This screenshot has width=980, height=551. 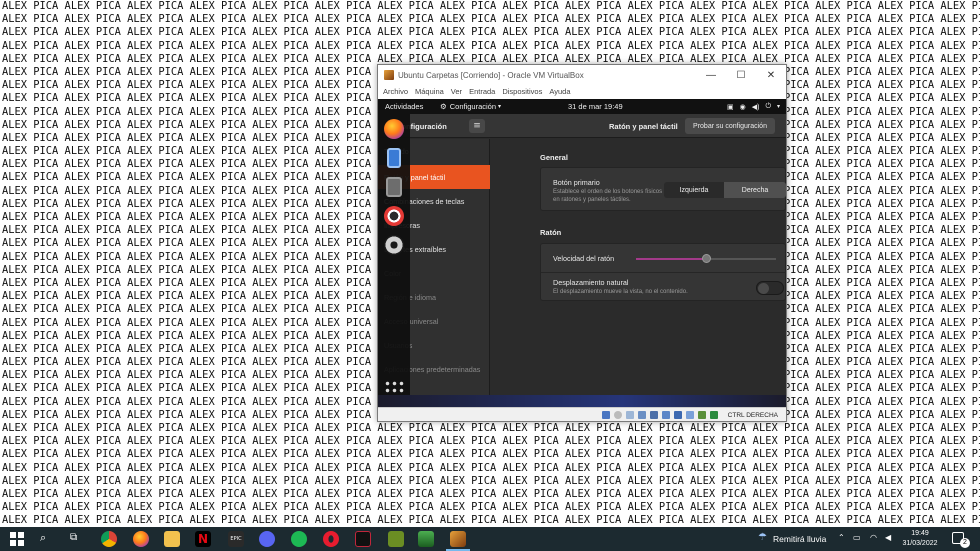 What do you see at coordinates (630, 415) in the screenshot?
I see `audio-icon` at bounding box center [630, 415].